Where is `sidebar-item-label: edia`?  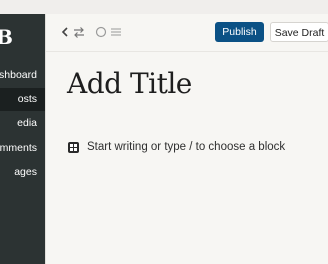
sidebar-item-label: edia is located at coordinates (27, 123).